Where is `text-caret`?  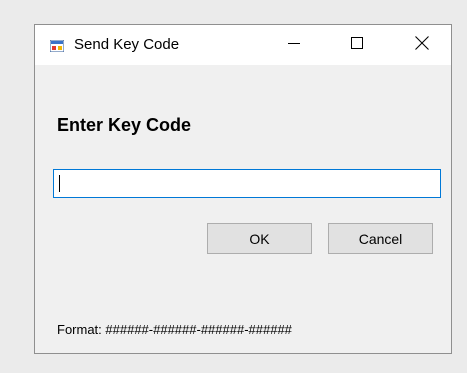
text-caret is located at coordinates (59, 183).